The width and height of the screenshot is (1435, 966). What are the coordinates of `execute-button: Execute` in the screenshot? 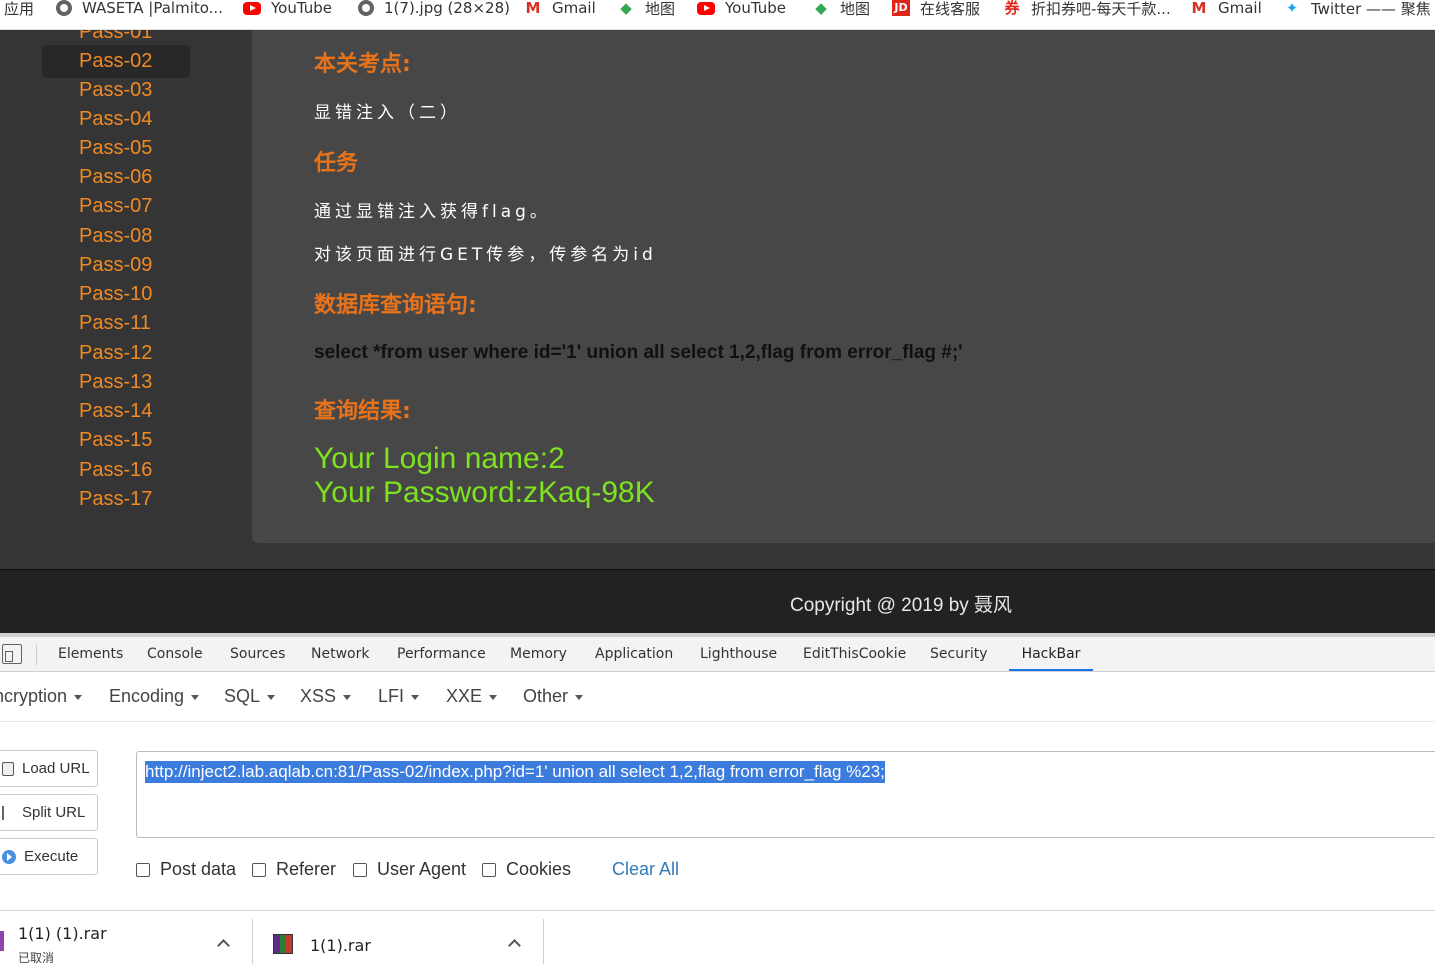 It's located at (49, 856).